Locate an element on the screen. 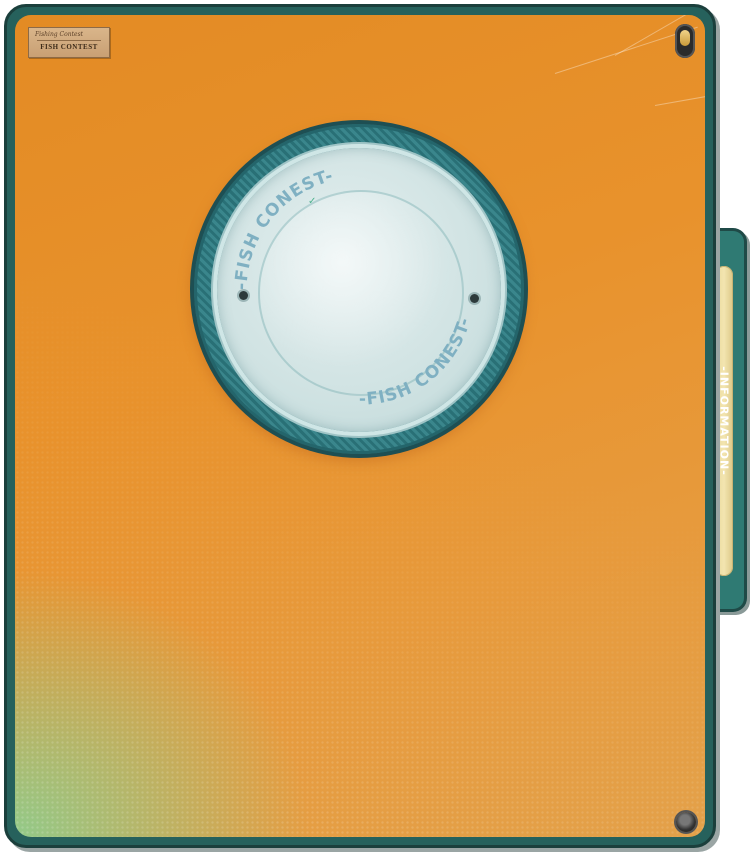 The image size is (752, 852). ring-text-bottom-path: -FISH CONEST- is located at coordinates (416, 362).